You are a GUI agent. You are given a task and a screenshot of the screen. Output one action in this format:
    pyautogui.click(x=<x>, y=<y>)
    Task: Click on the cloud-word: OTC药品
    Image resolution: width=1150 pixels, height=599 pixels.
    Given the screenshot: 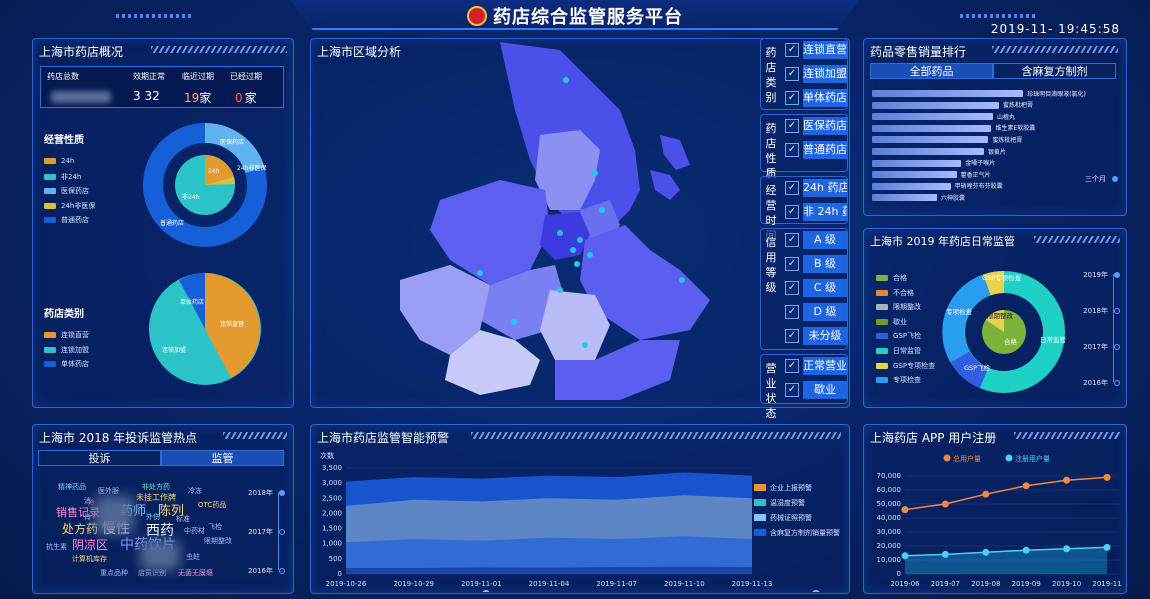 What is the action you would take?
    pyautogui.click(x=212, y=505)
    